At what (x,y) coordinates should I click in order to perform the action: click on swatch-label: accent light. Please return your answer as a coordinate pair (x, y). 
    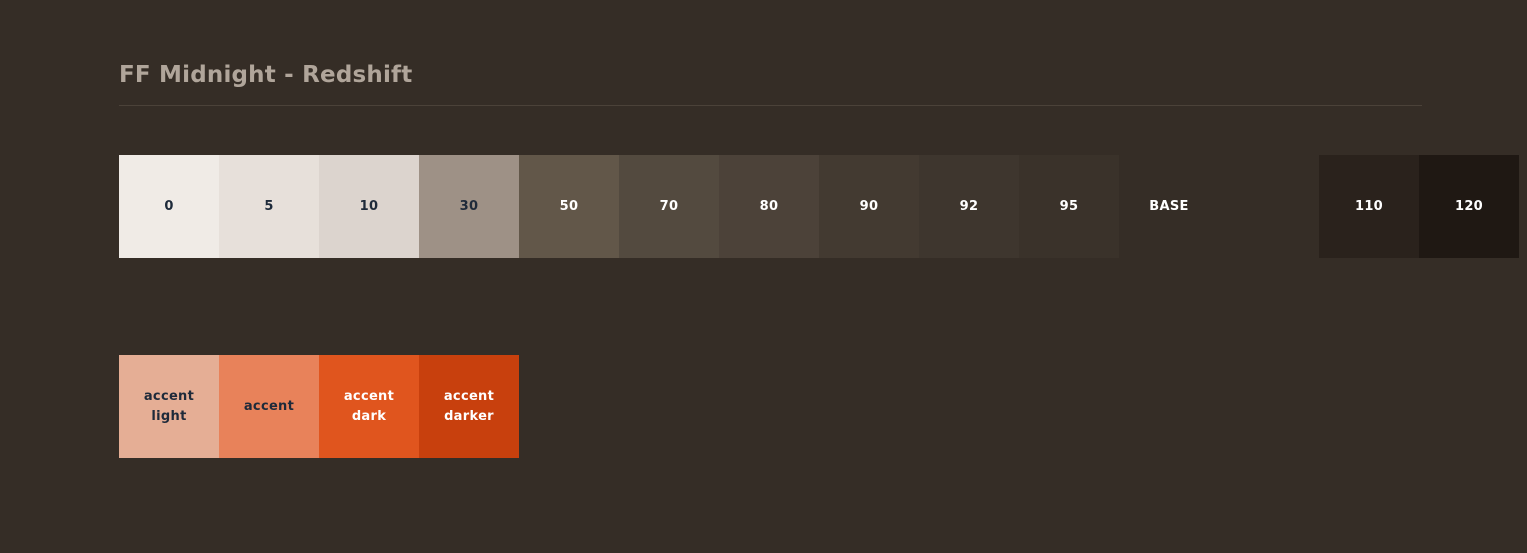
    Looking at the image, I should click on (169, 406).